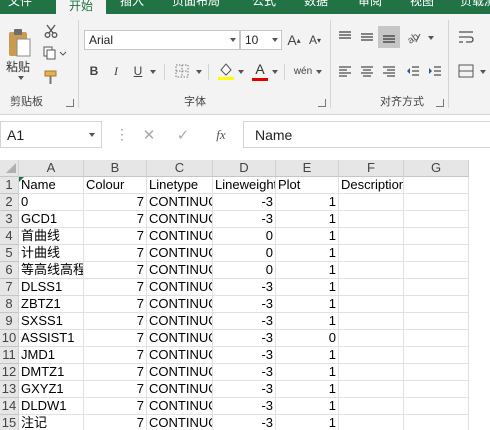 Image resolution: width=490 pixels, height=430 pixels. I want to click on table-cell: 计曲线, so click(51, 253).